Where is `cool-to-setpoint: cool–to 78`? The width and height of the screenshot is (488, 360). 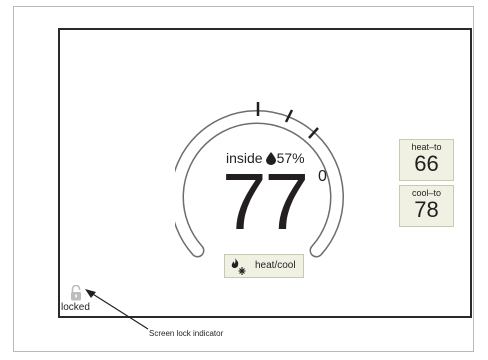 cool-to-setpoint: cool–to 78 is located at coordinates (426, 206).